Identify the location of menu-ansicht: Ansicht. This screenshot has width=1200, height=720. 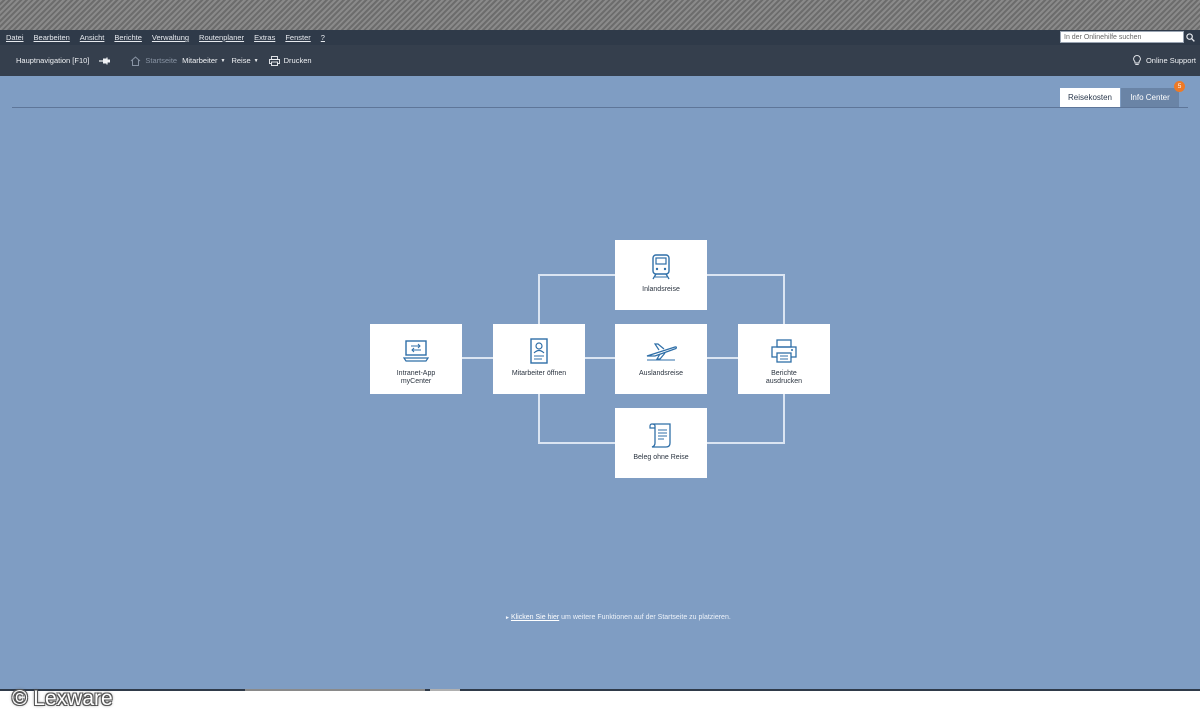
(92, 37).